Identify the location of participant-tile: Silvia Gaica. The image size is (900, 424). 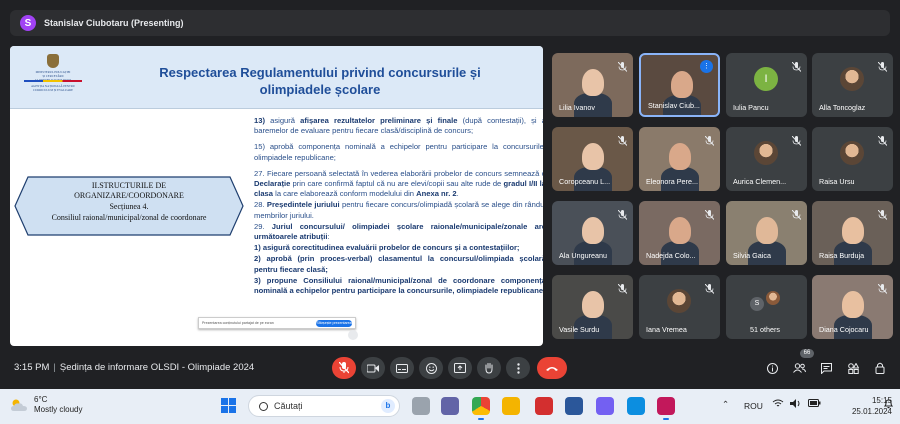
(766, 233).